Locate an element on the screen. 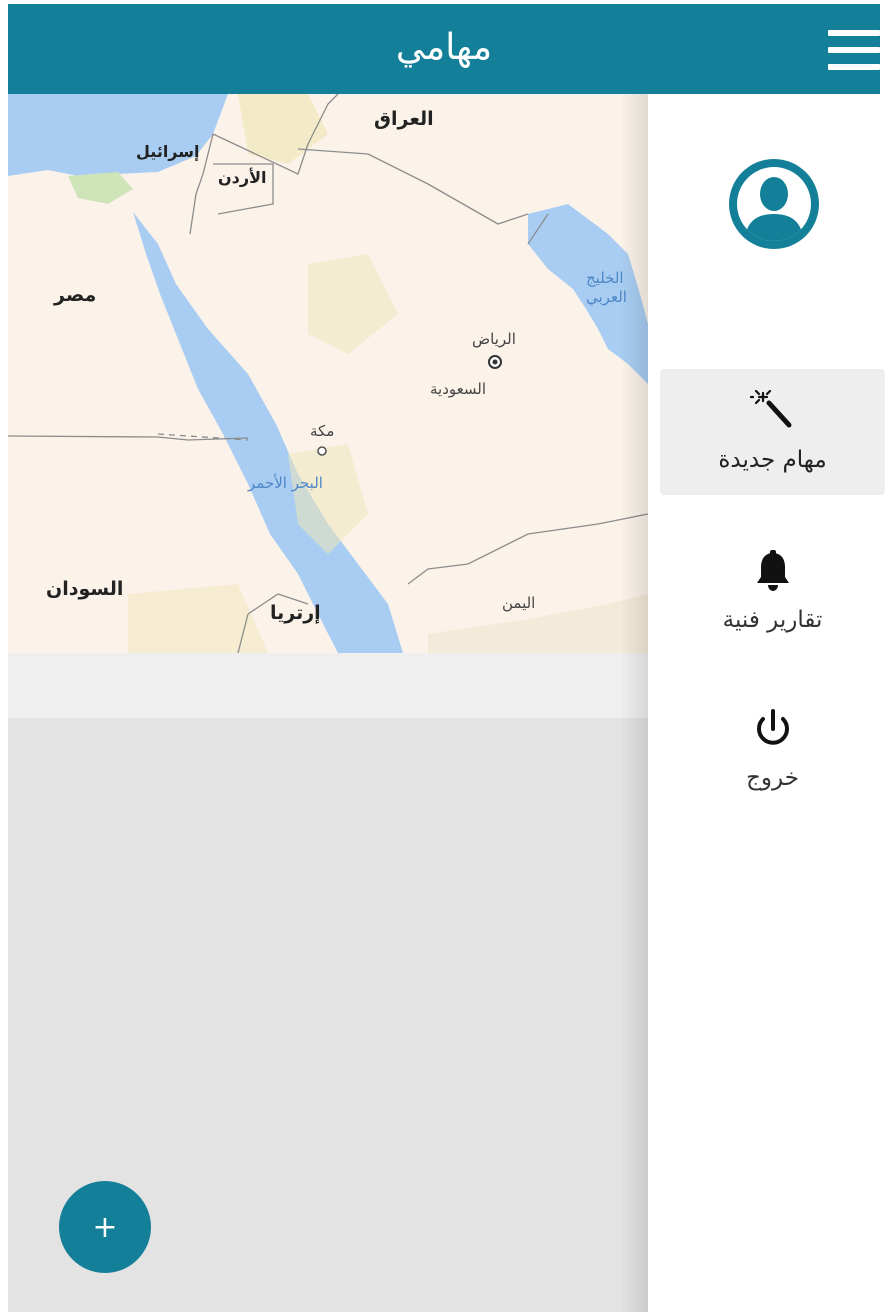  nav-item-logout: خروج is located at coordinates (772, 750).